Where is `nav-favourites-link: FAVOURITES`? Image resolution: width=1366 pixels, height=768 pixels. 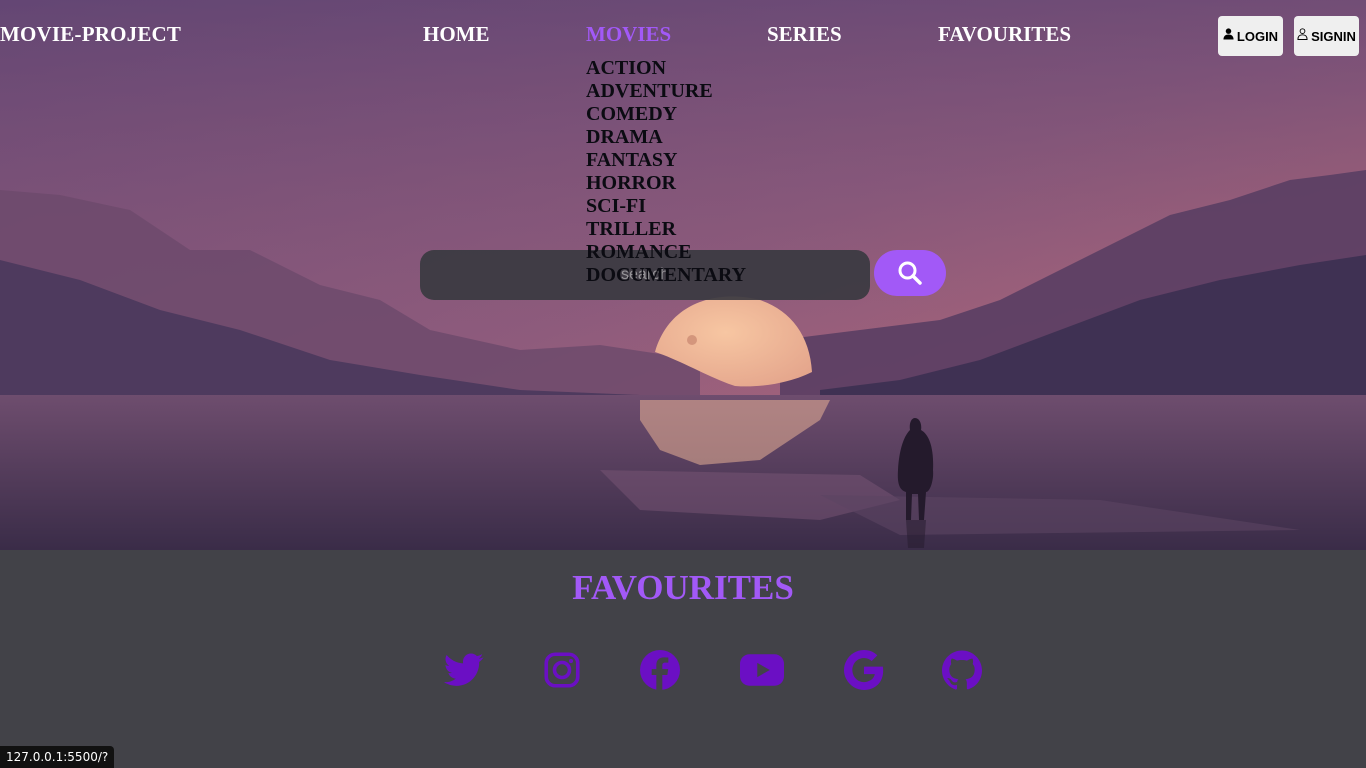 nav-favourites-link: FAVOURITES is located at coordinates (1004, 34).